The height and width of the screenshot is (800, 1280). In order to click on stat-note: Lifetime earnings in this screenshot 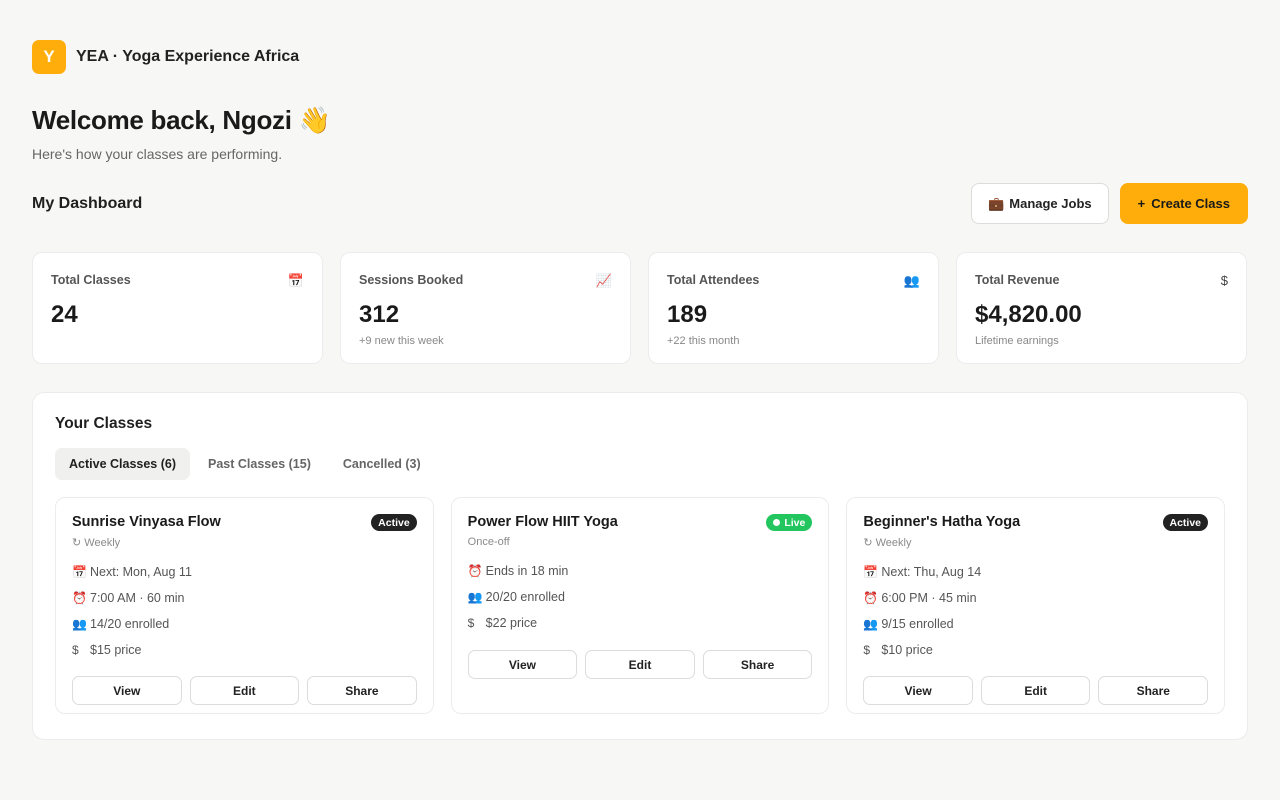, I will do `click(1017, 341)`.